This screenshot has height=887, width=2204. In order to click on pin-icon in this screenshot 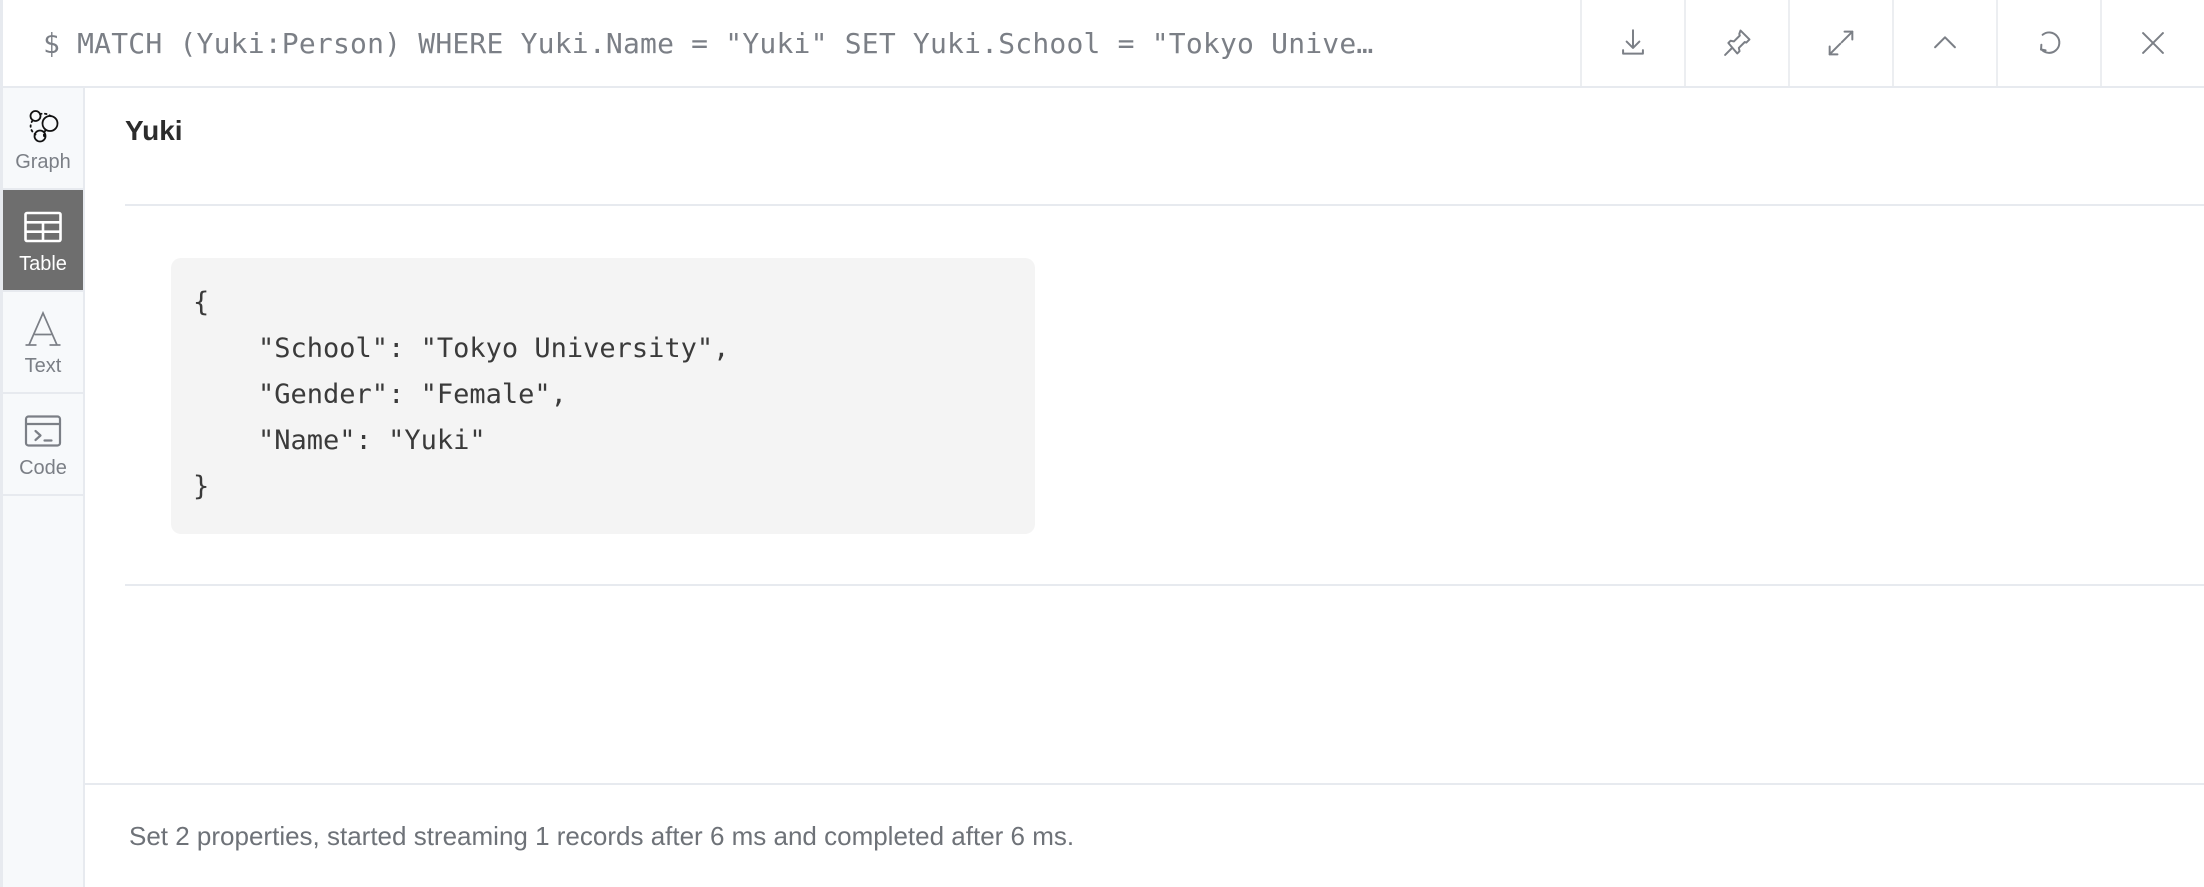, I will do `click(1737, 43)`.